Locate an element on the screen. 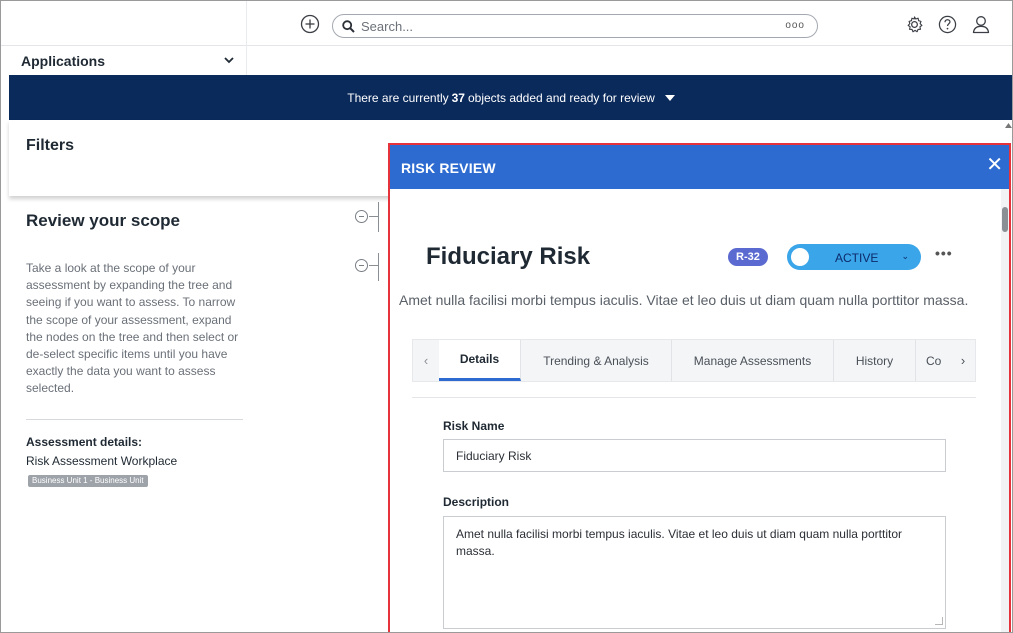 This screenshot has width=1013, height=633. applications-label: Applications is located at coordinates (63, 60).